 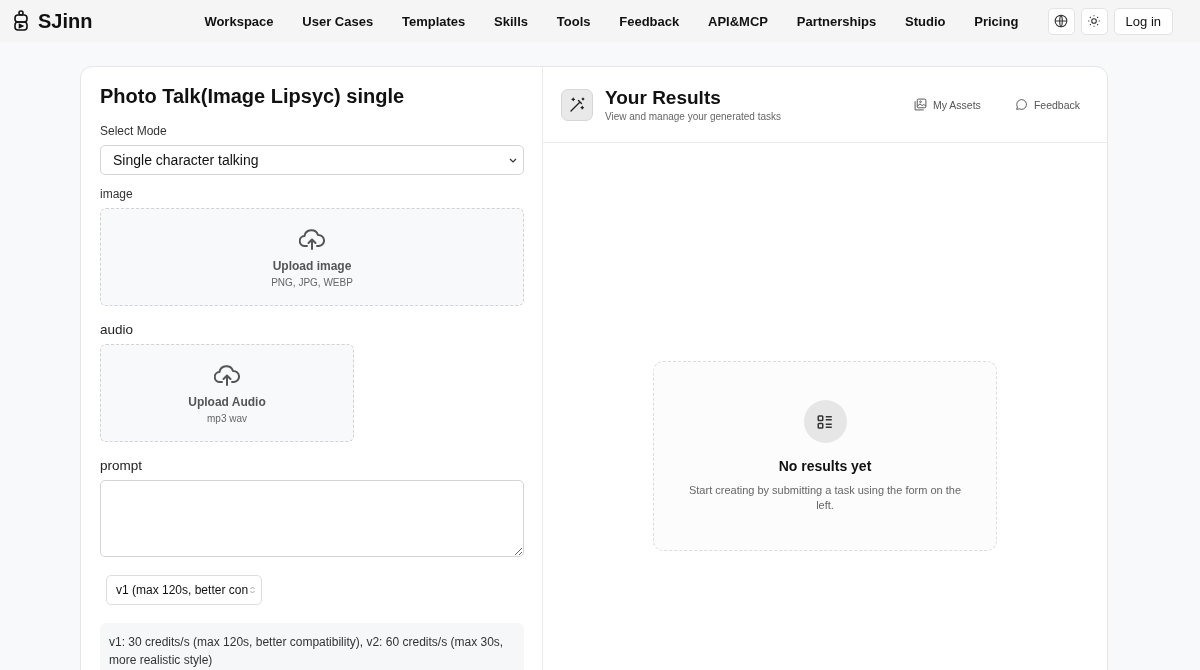 What do you see at coordinates (184, 590) in the screenshot?
I see `version-select: v1 (max 120s, better con` at bounding box center [184, 590].